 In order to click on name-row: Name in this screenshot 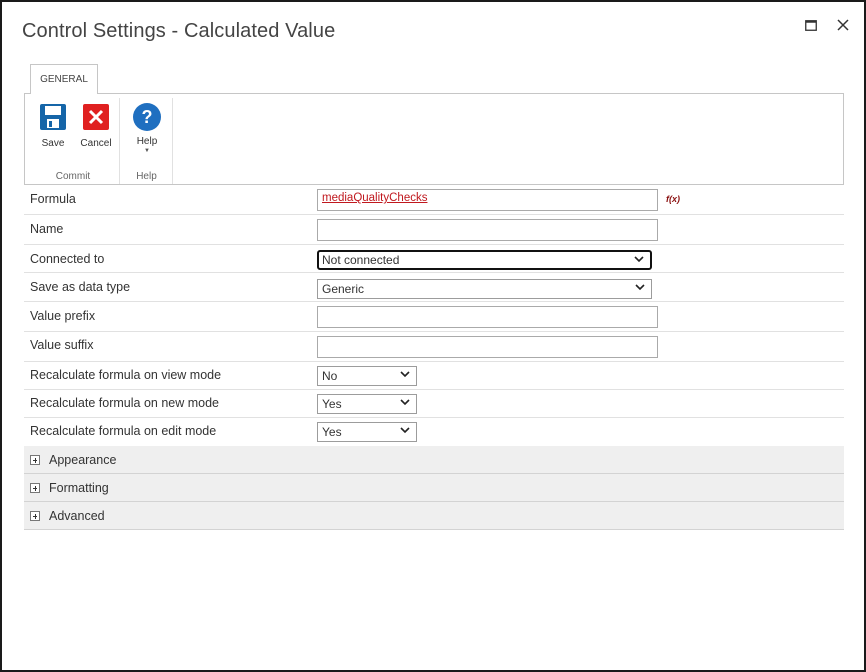, I will do `click(434, 230)`.